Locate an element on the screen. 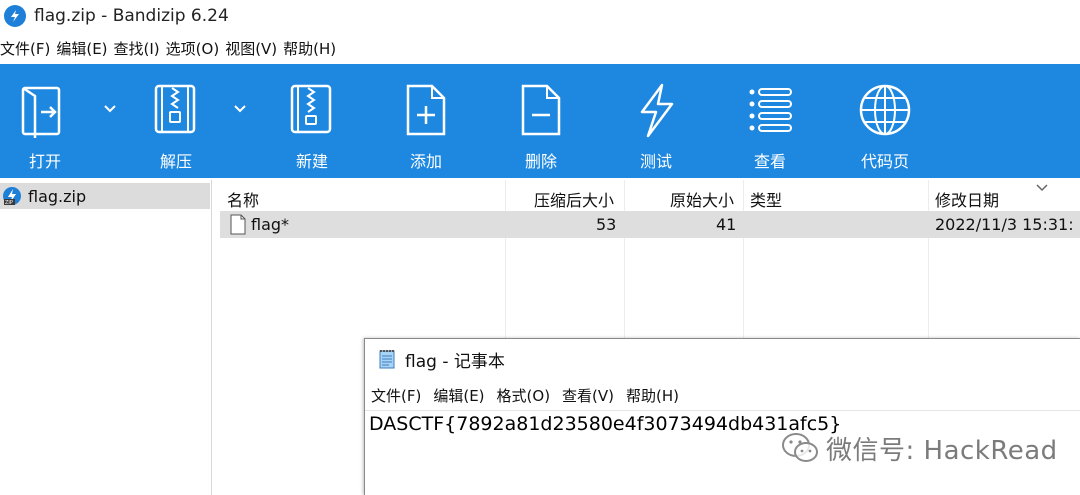 The image size is (1080, 495). open-button: 打开 is located at coordinates (47, 121).